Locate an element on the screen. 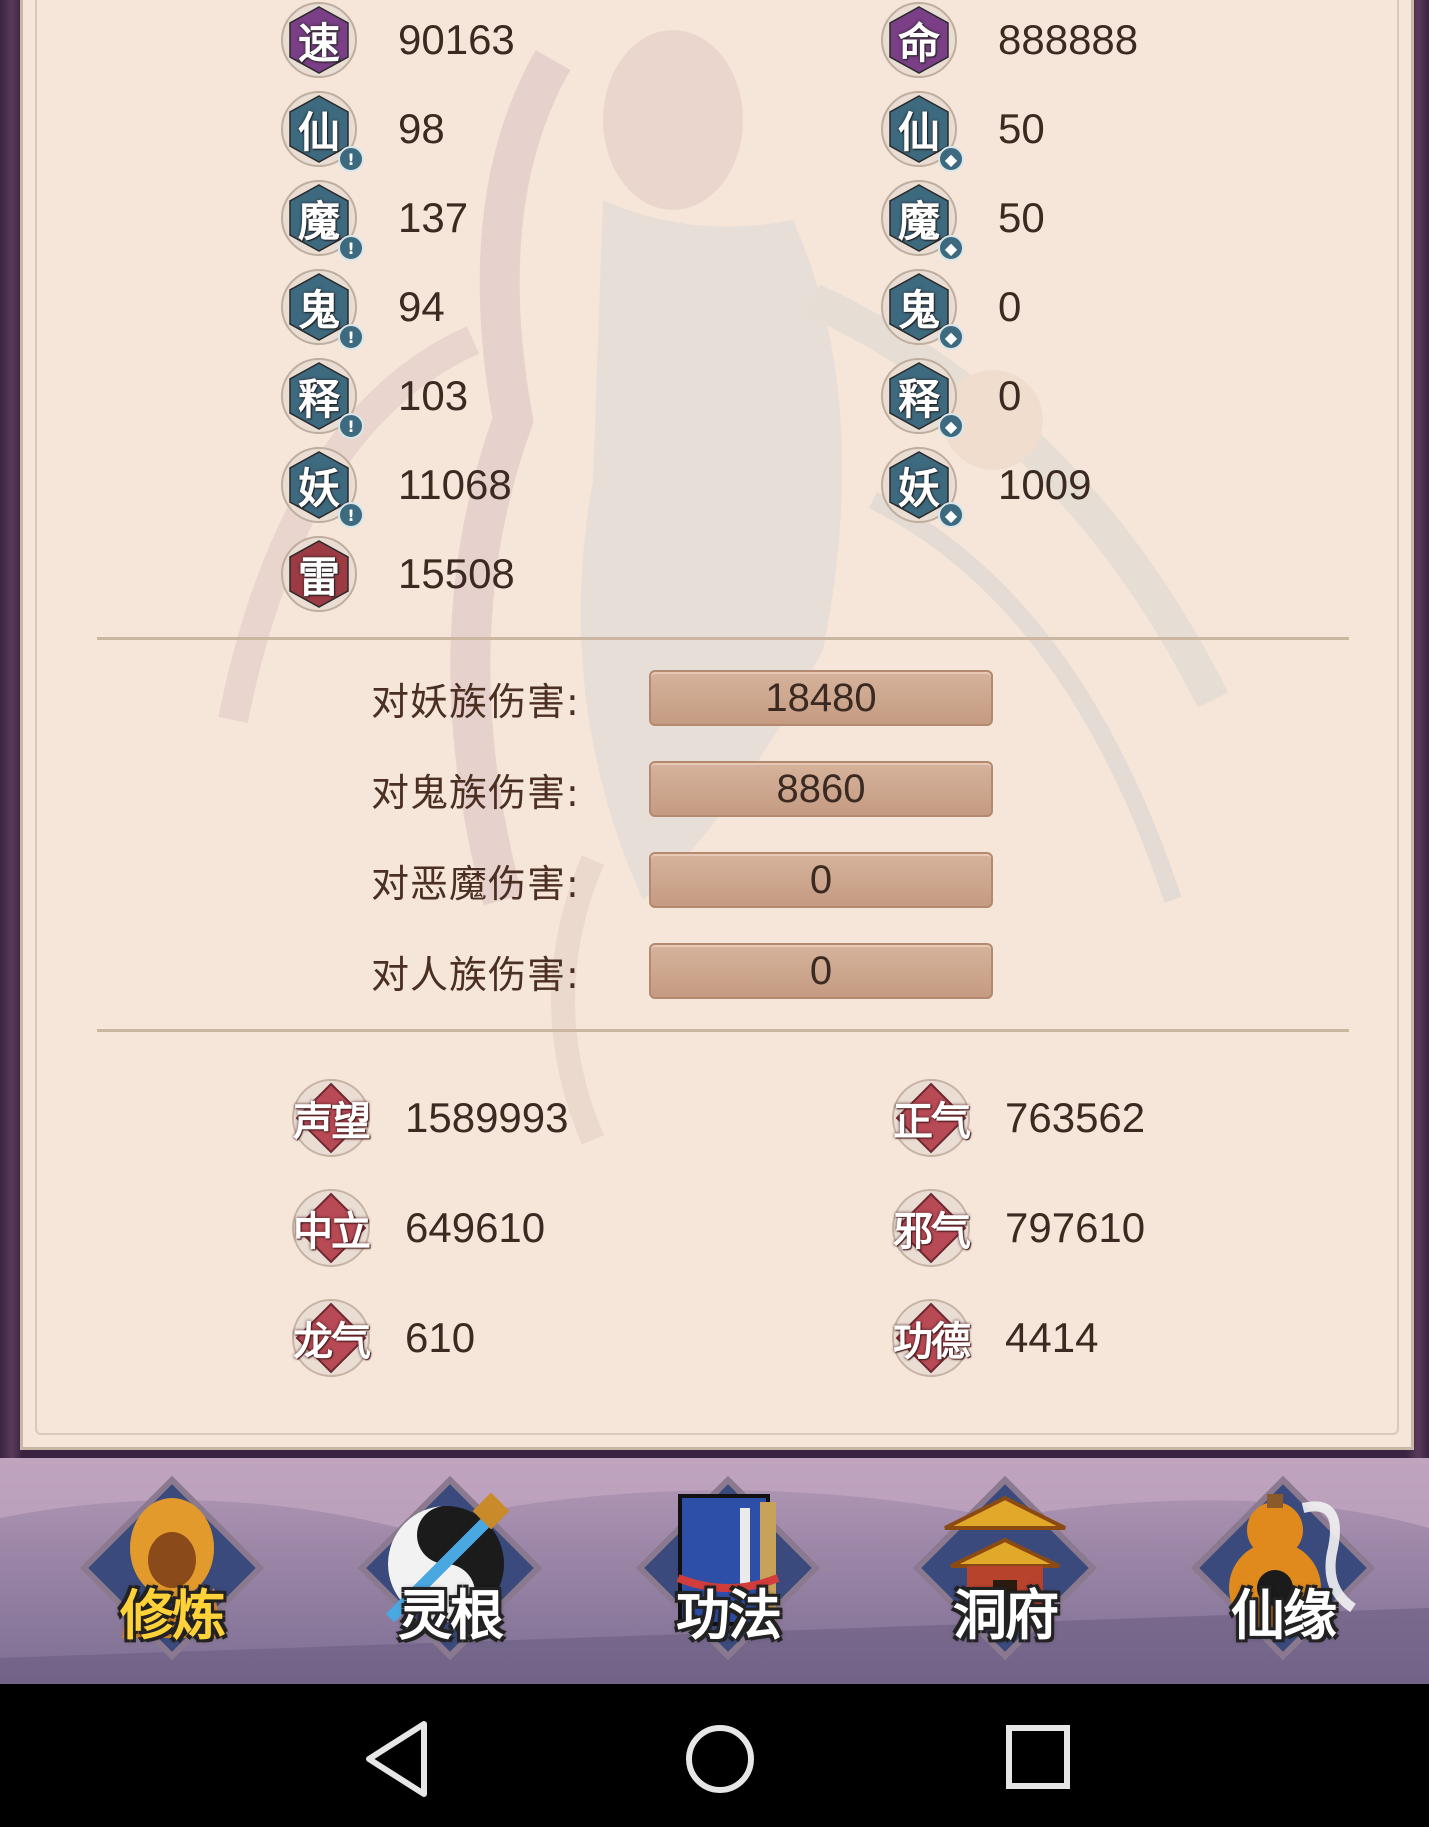 The height and width of the screenshot is (1827, 1429). reputation-label: 功德 is located at coordinates (932, 1341).